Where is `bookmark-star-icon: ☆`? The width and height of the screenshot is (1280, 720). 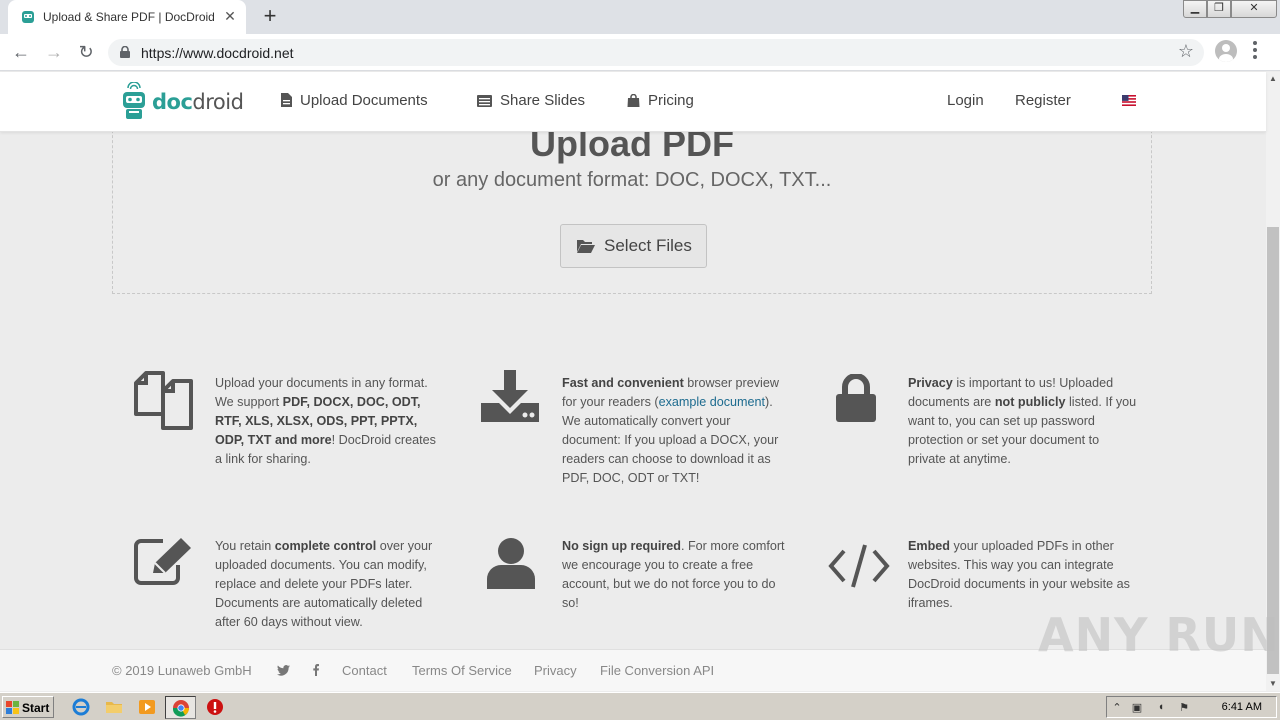 bookmark-star-icon: ☆ is located at coordinates (1186, 51).